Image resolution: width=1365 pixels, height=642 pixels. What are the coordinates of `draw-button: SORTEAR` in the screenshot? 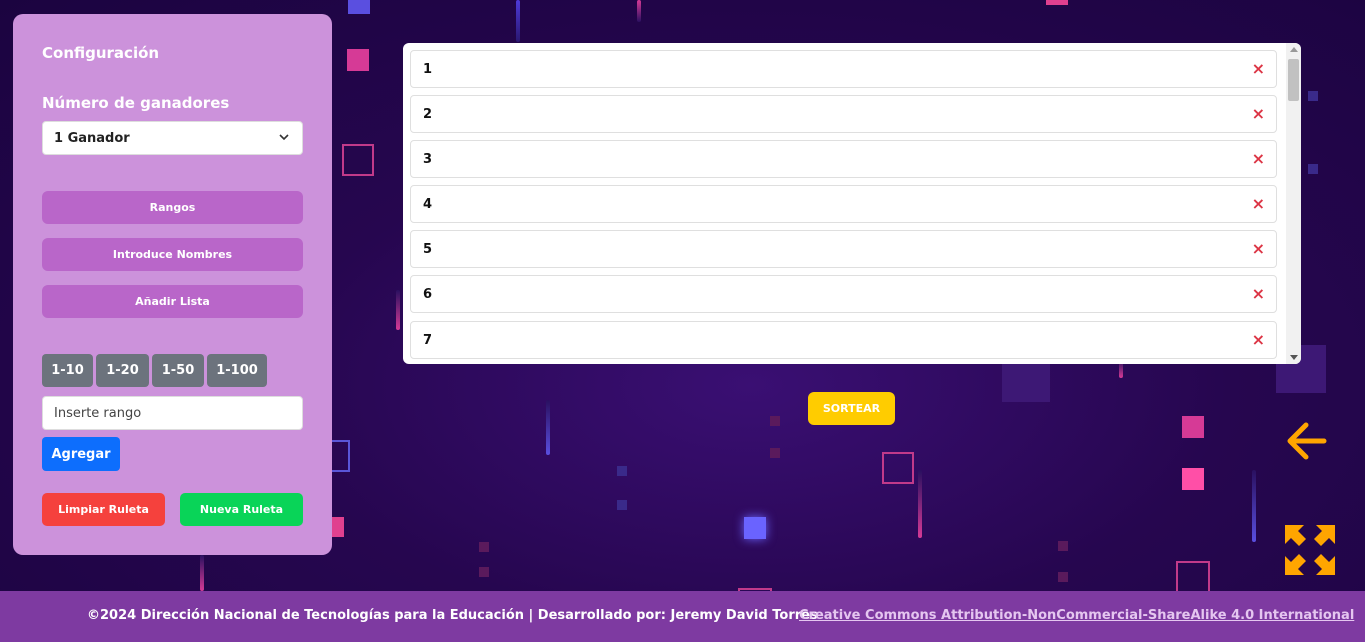 It's located at (851, 408).